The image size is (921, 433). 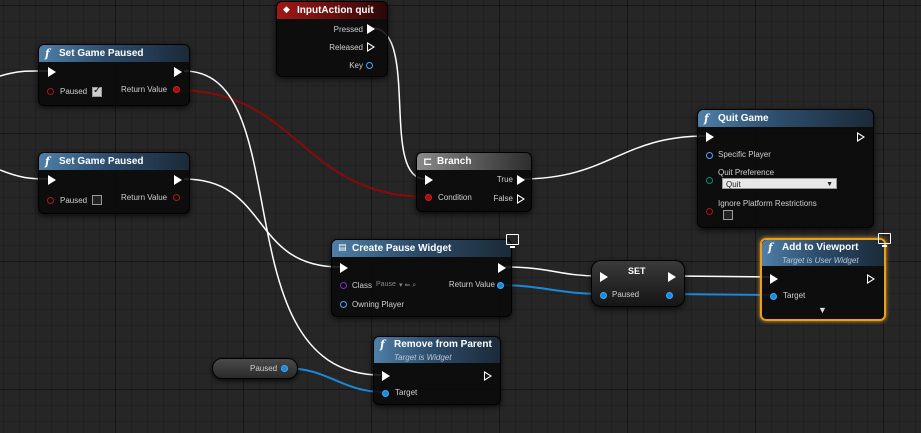 What do you see at coordinates (343, 285) in the screenshot?
I see `class-pin` at bounding box center [343, 285].